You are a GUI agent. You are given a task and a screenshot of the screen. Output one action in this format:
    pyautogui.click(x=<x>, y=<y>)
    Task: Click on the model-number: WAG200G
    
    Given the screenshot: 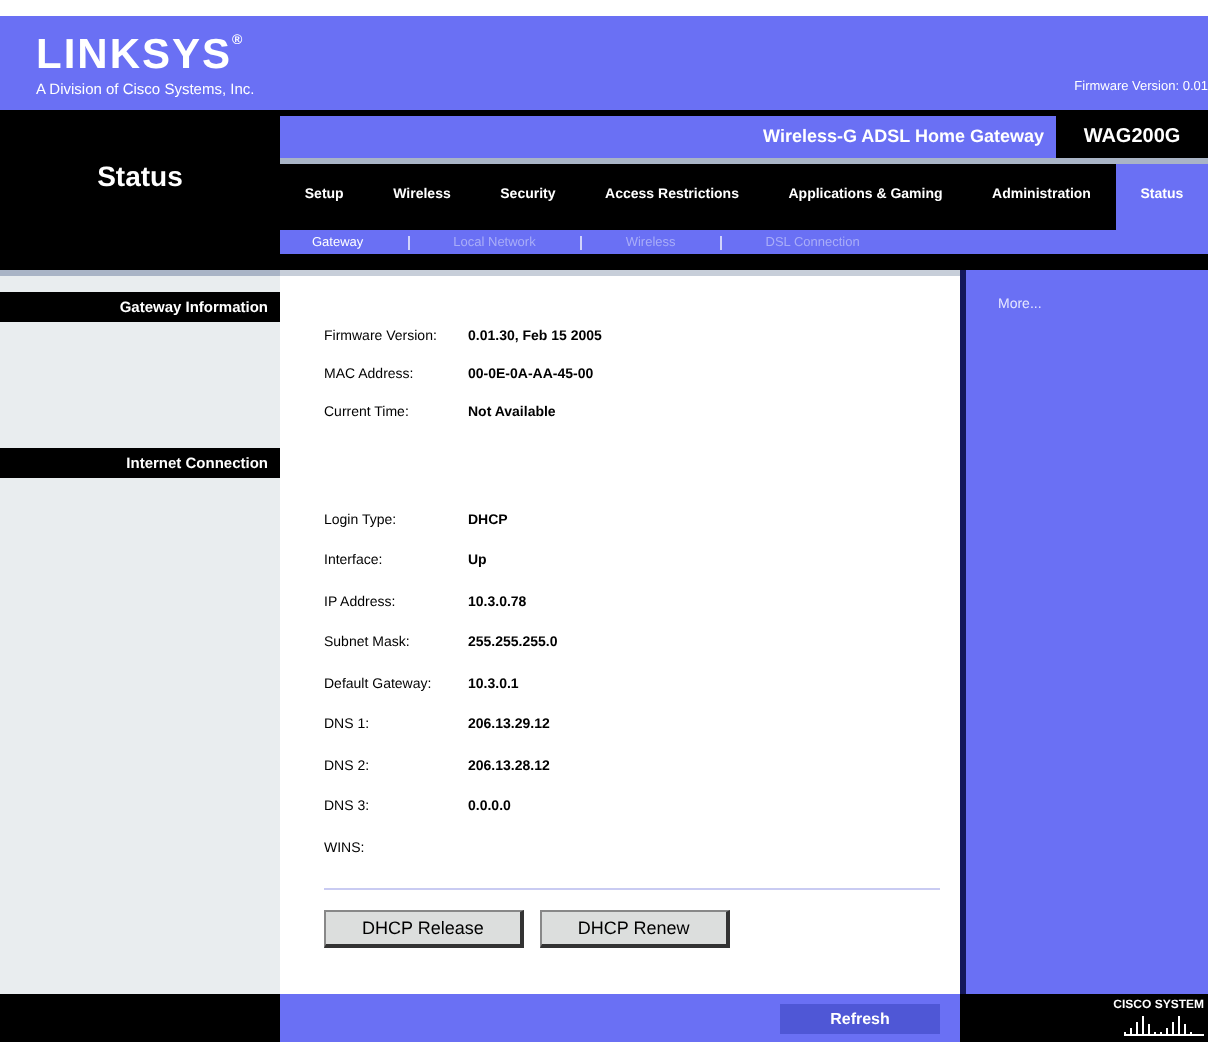 What is the action you would take?
    pyautogui.click(x=1132, y=138)
    